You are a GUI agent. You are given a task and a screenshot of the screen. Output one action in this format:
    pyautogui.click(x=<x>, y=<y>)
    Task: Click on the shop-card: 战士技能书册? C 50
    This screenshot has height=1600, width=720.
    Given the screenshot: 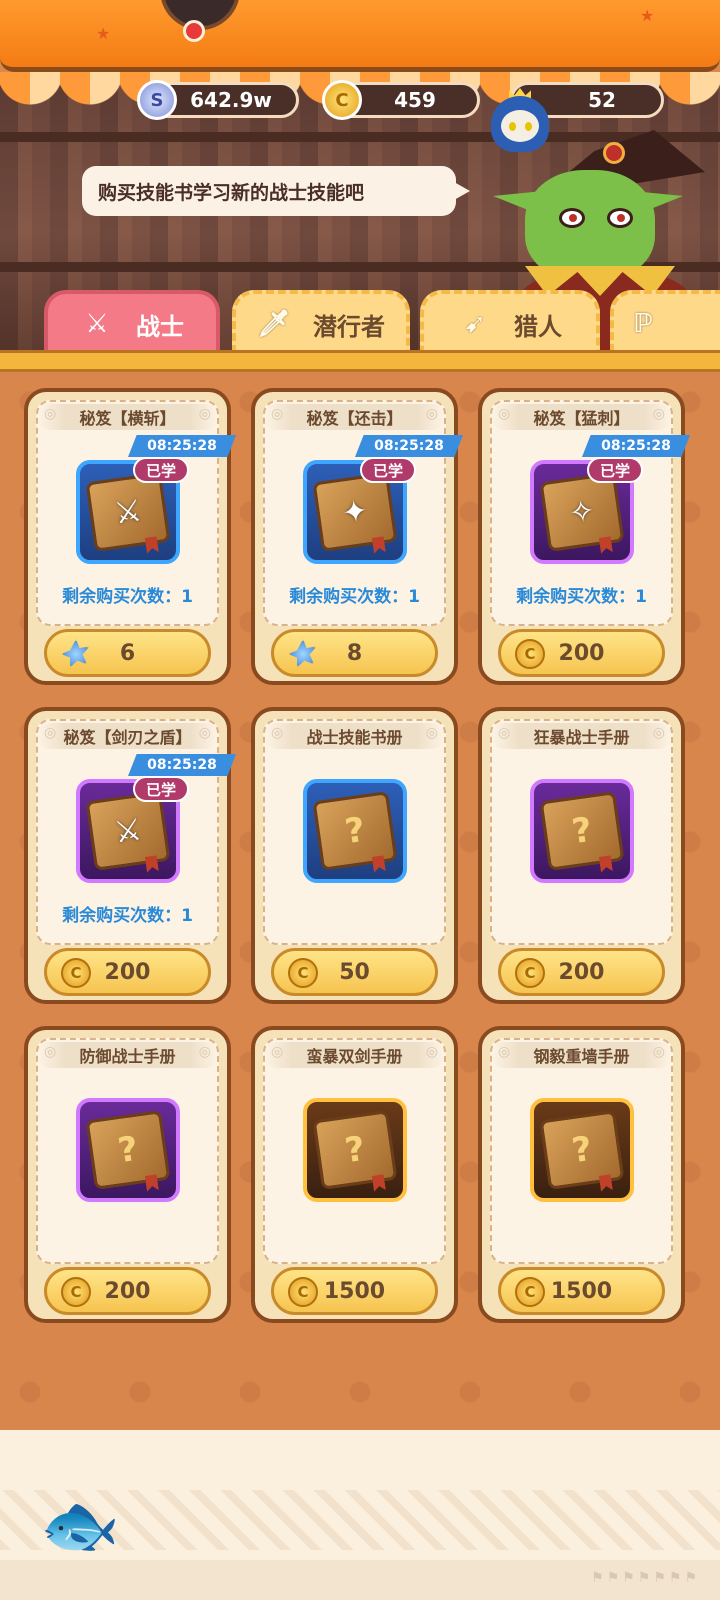 What is the action you would take?
    pyautogui.click(x=354, y=855)
    